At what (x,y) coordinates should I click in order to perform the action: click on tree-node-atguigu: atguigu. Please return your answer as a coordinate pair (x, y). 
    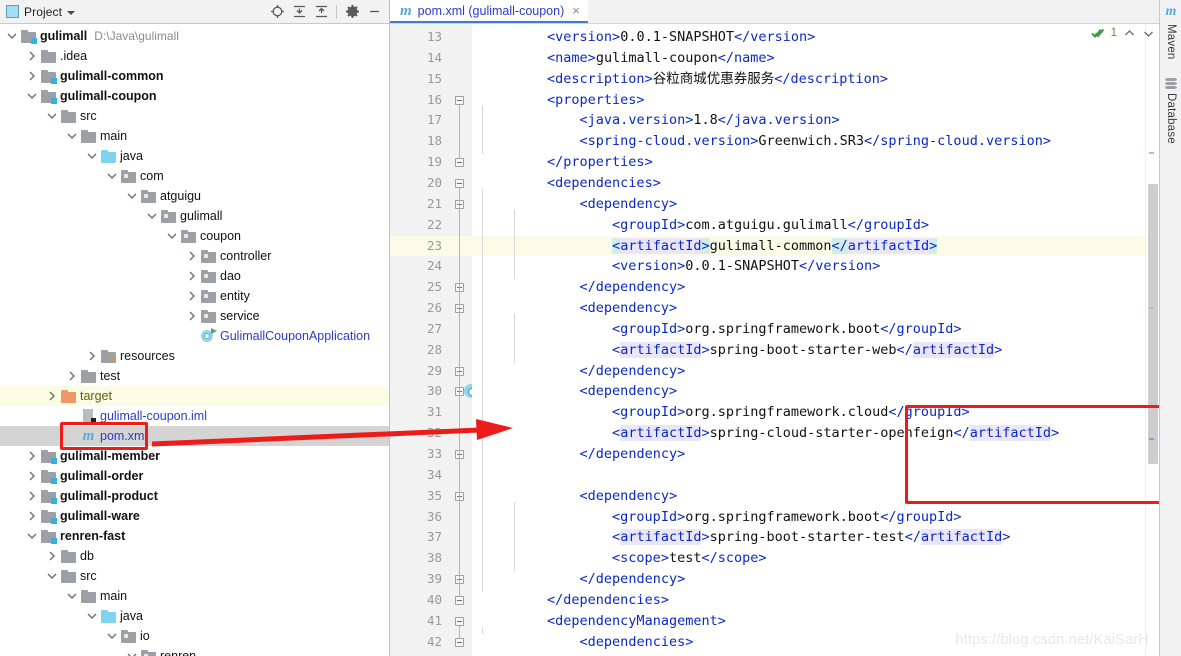
    Looking at the image, I should click on (194, 196).